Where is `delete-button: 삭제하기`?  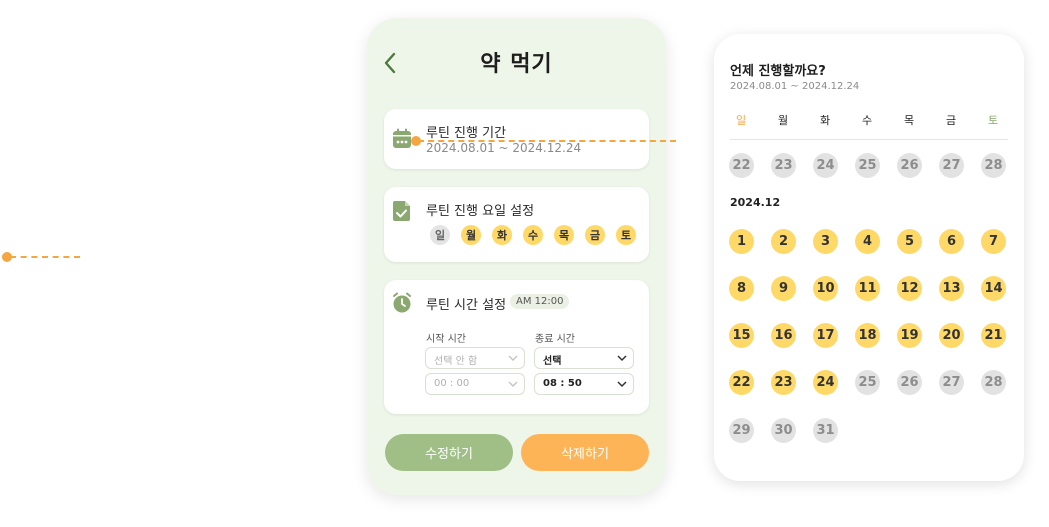
delete-button: 삭제하기 is located at coordinates (585, 452).